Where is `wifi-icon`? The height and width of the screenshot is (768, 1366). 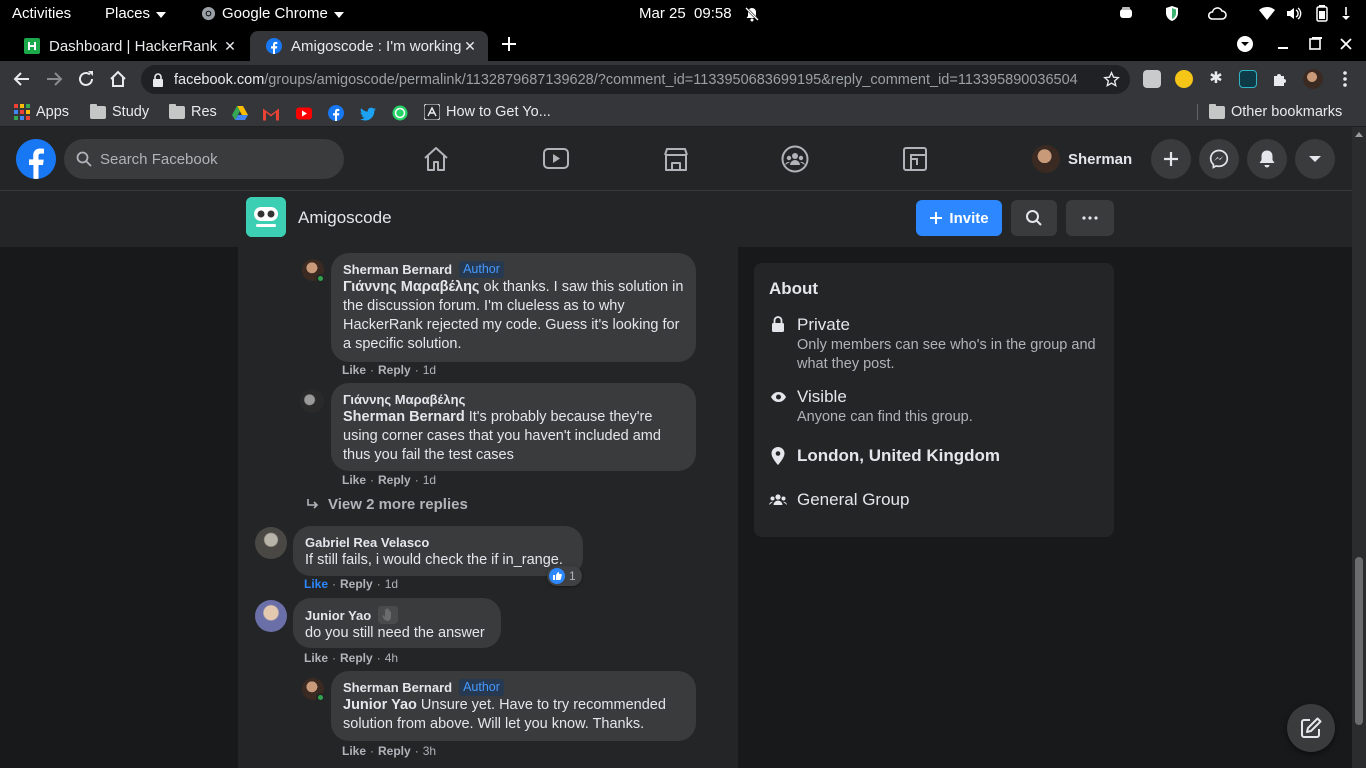
wifi-icon is located at coordinates (1267, 13).